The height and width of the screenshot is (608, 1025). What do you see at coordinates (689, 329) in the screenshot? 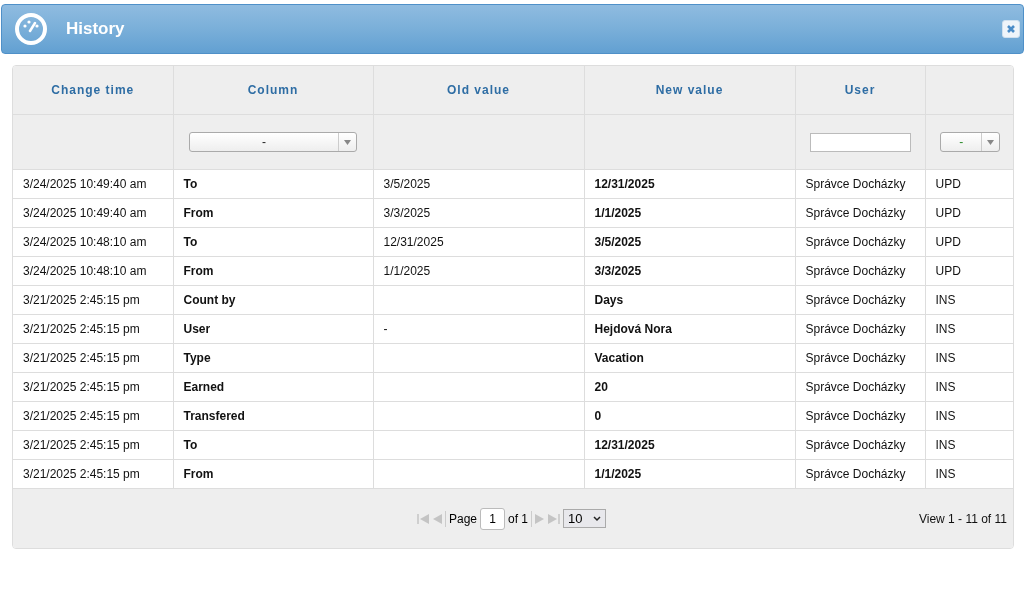
I see `table-cell: Hejdová Nora` at bounding box center [689, 329].